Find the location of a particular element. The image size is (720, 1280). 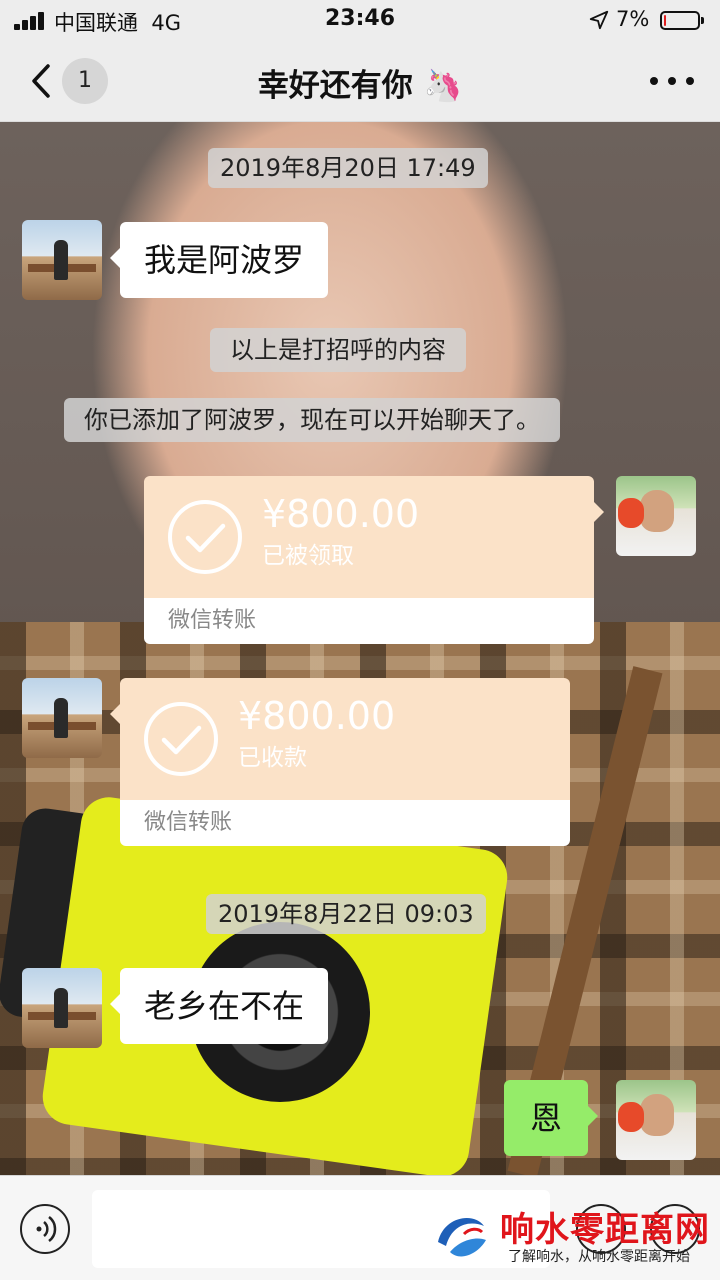

watermark-slogan: 了解响水，从响水零距离开始 is located at coordinates (599, 1257).